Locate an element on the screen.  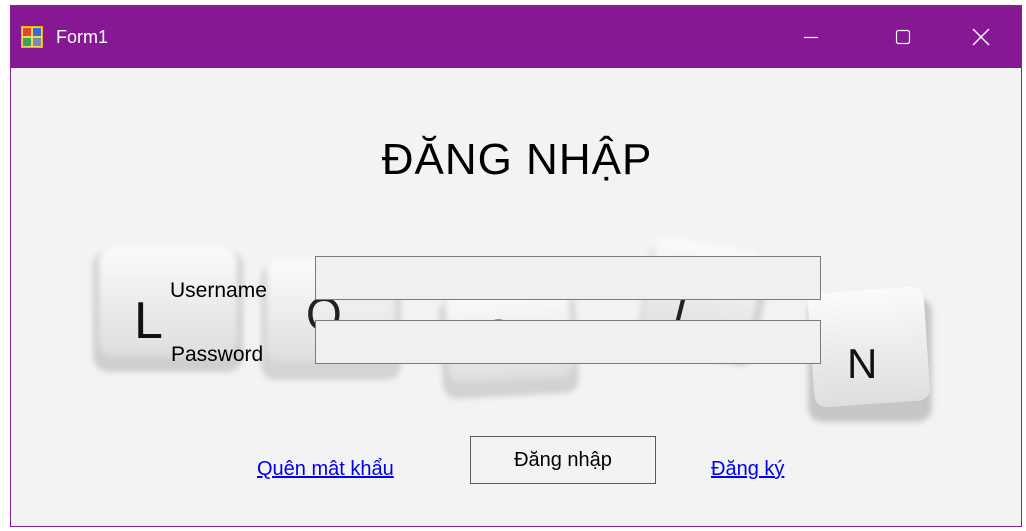
svg-text: N is located at coordinates (862, 363).